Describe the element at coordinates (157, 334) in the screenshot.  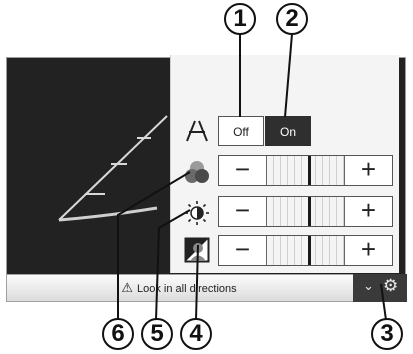
I see `callout-5: 5` at that location.